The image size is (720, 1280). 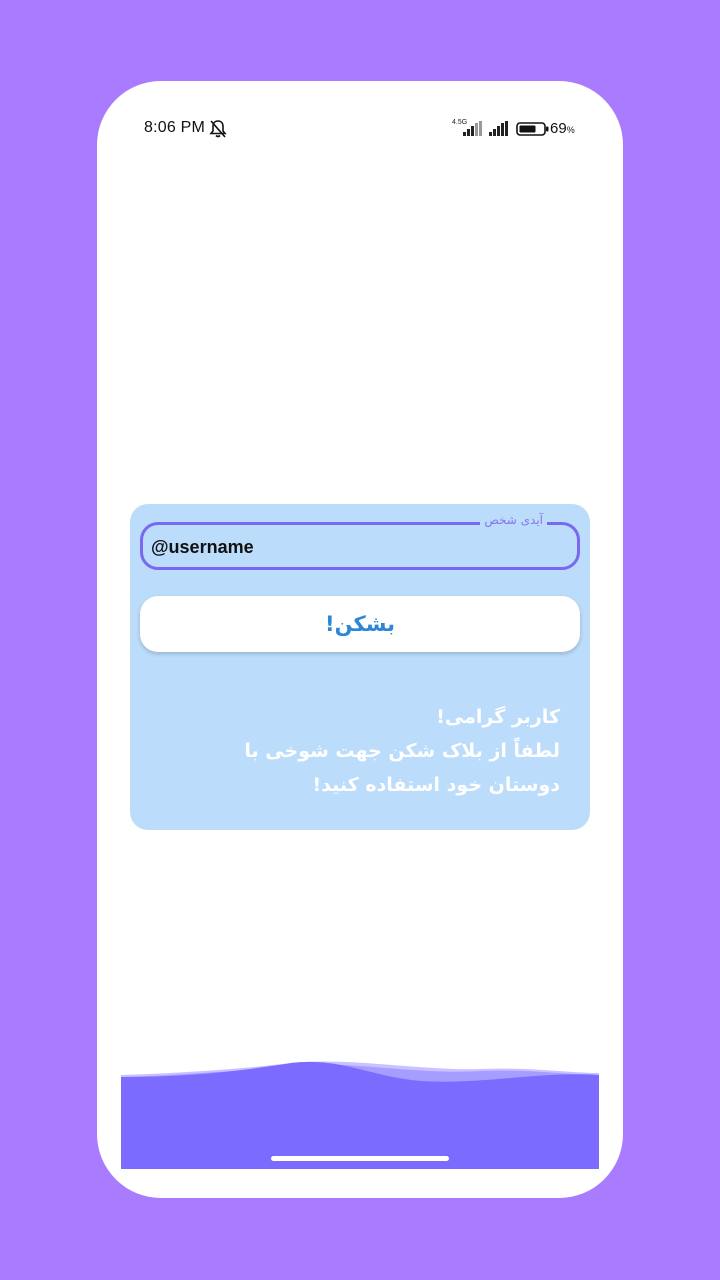 What do you see at coordinates (361, 547) in the screenshot?
I see `username-input` at bounding box center [361, 547].